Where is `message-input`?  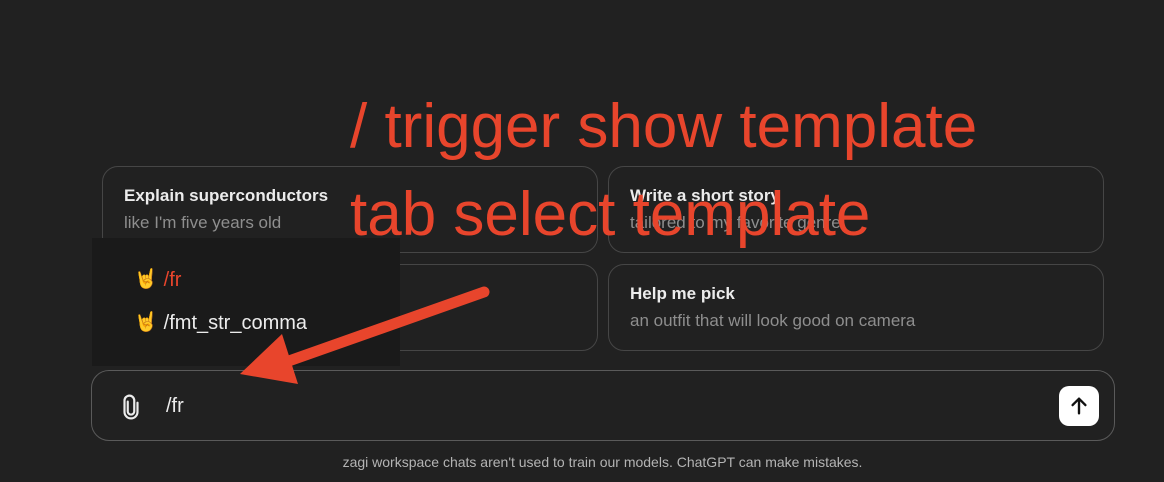 message-input is located at coordinates (596, 406).